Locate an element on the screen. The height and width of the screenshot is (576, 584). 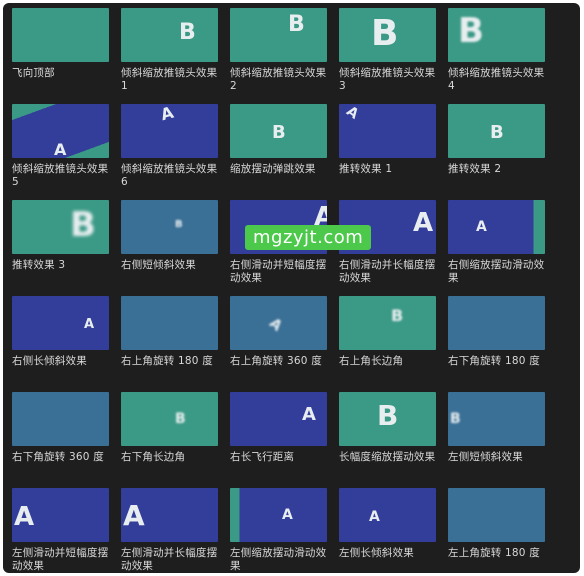
effect-label: 右长飞行距离 is located at coordinates (262, 457).